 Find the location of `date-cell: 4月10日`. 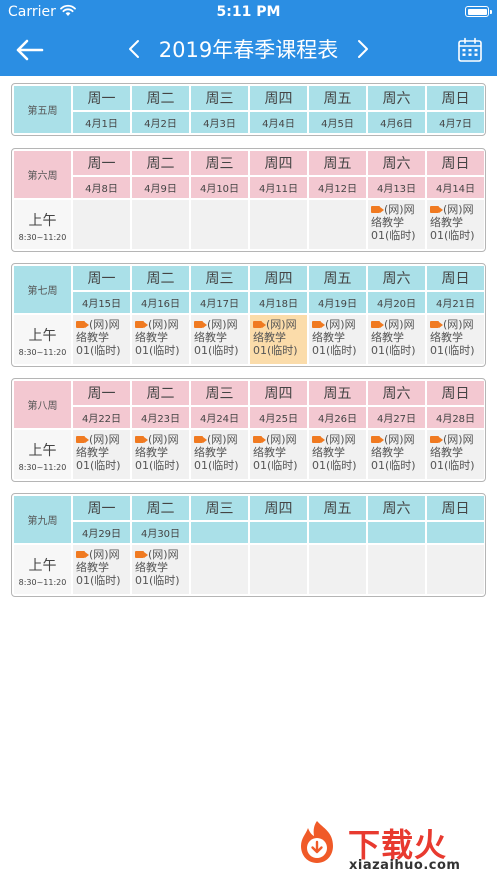

date-cell: 4月10日 is located at coordinates (219, 187).